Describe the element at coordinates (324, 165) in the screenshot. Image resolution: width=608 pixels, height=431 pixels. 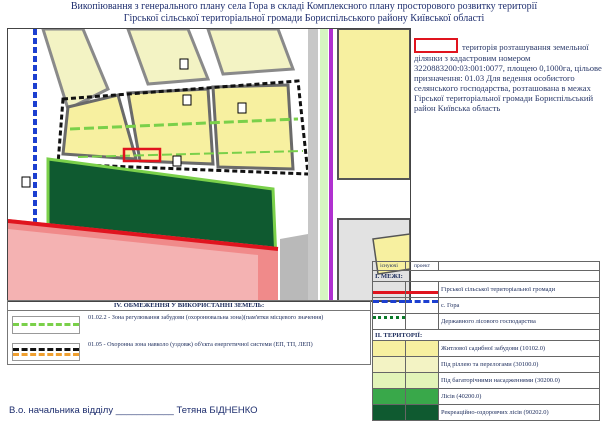
I see `green-strip` at that location.